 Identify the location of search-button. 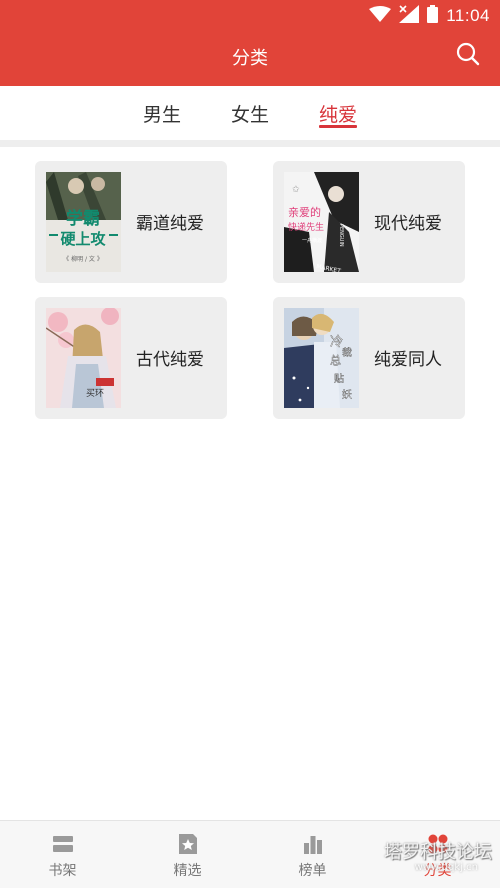
(468, 56).